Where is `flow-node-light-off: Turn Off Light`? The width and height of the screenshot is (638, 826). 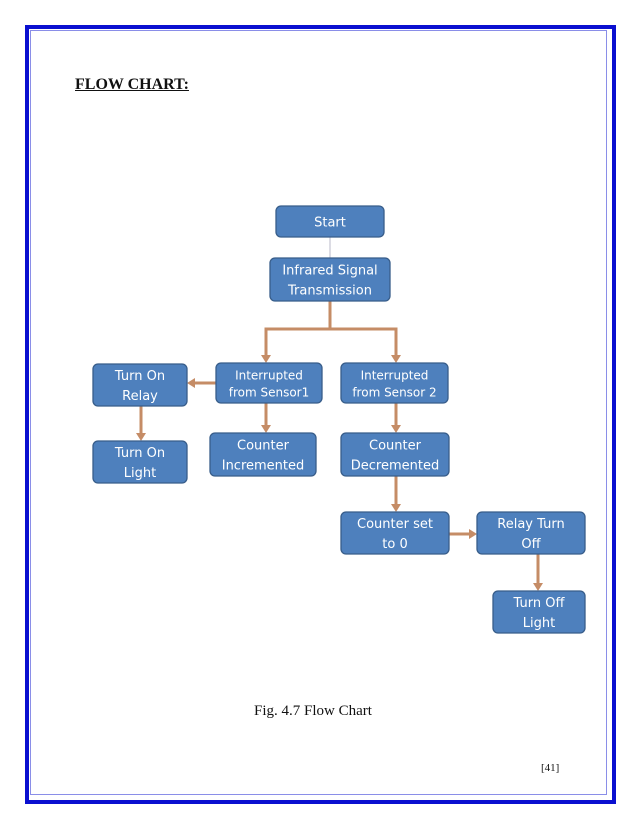 flow-node-light-off: Turn Off Light is located at coordinates (539, 612).